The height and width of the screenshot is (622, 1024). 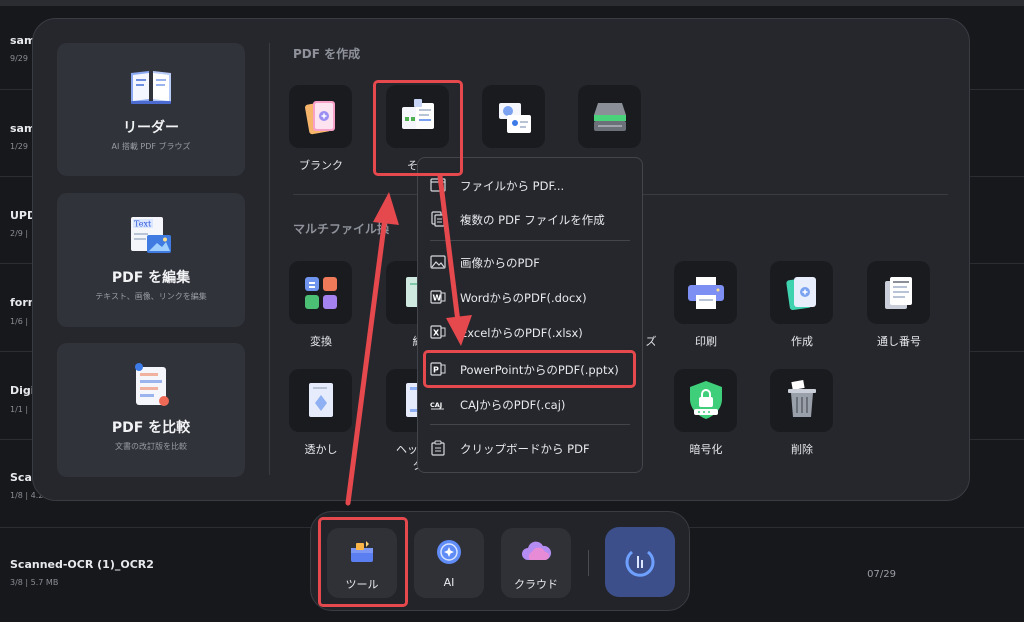 What do you see at coordinates (151, 296) in the screenshot?
I see `card-subtitle: テキスト、画像、リンクを編集` at bounding box center [151, 296].